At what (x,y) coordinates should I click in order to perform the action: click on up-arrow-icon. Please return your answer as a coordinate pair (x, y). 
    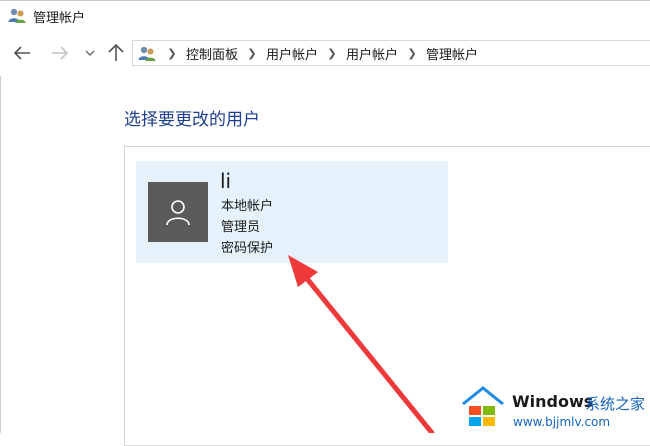
    Looking at the image, I should click on (116, 53).